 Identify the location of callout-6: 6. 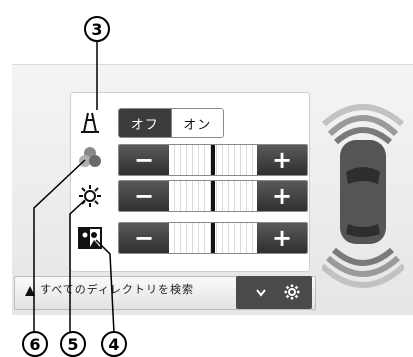
(35, 344).